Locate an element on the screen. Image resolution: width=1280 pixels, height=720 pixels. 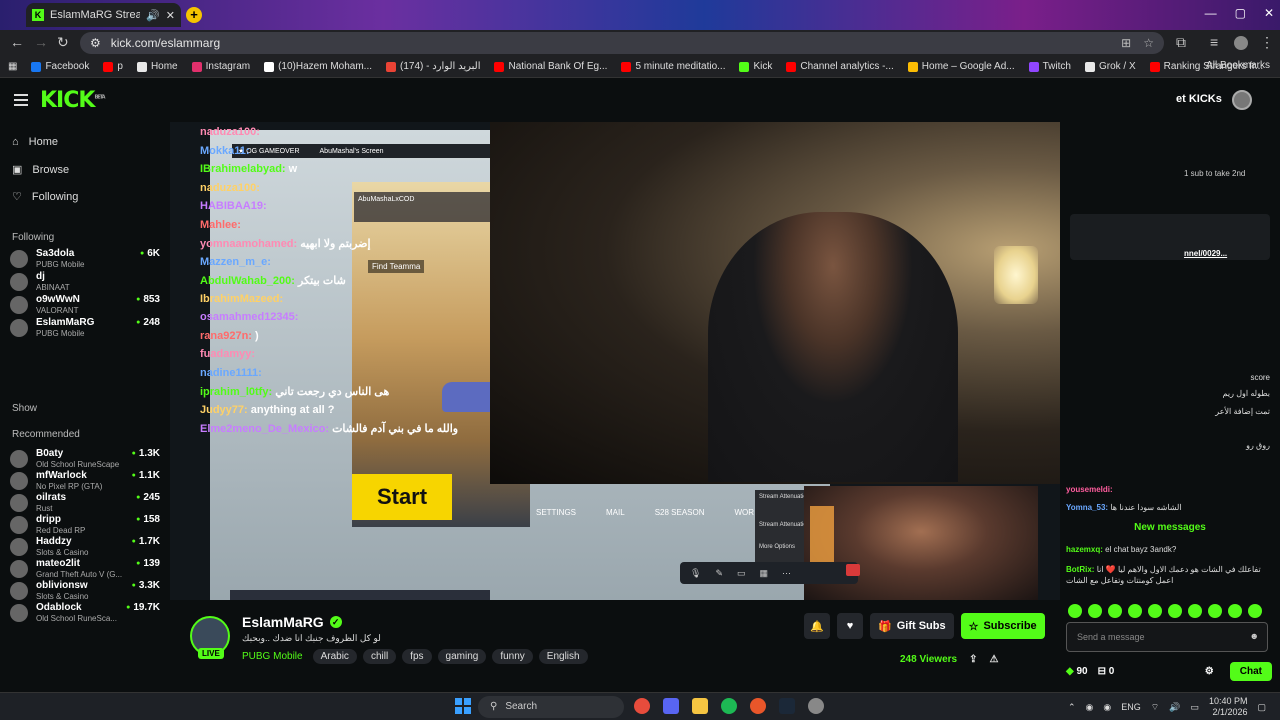
tab-close-icon: ✕ is located at coordinates (170, 15).